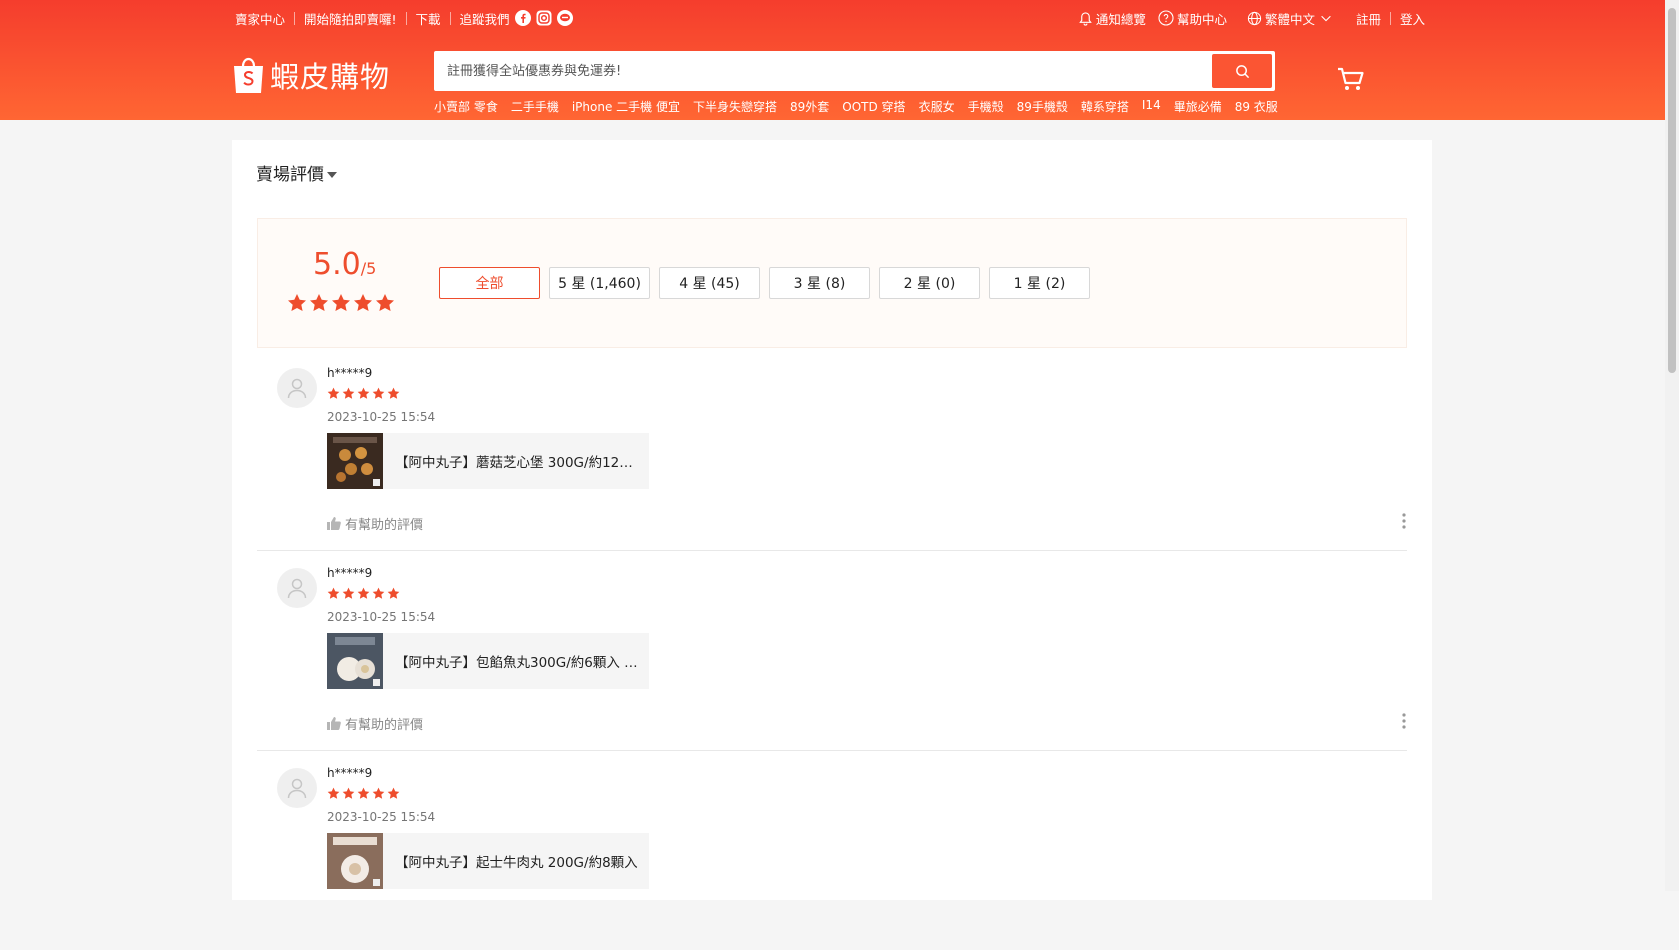 The width and height of the screenshot is (1679, 950). What do you see at coordinates (599, 283) in the screenshot?
I see `filter-5-star-button: 5 星 (1,460)` at bounding box center [599, 283].